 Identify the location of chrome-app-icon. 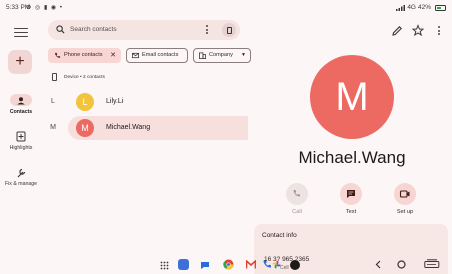
(228, 264).